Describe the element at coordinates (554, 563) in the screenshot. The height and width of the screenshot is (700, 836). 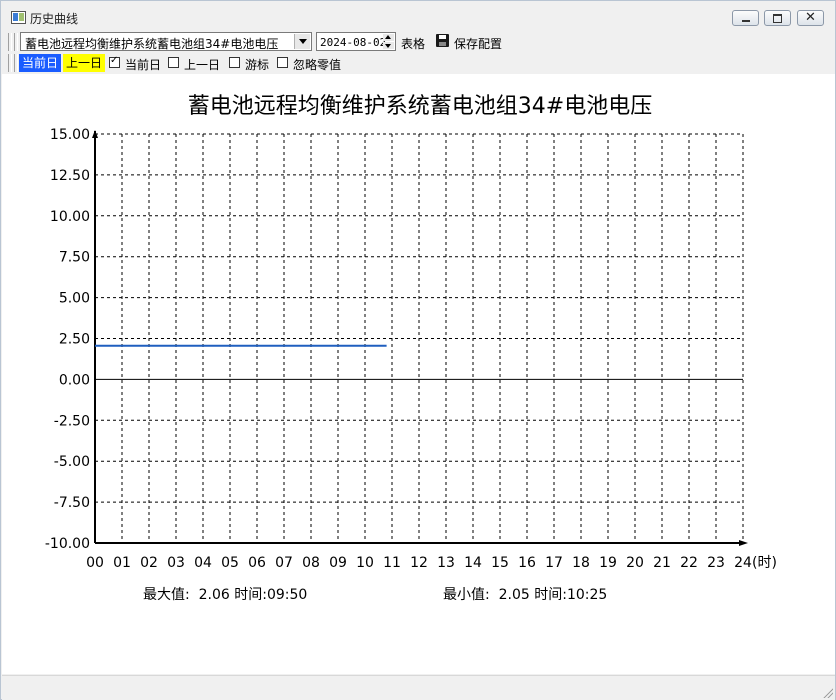
I see `x-tick-label: 17` at that location.